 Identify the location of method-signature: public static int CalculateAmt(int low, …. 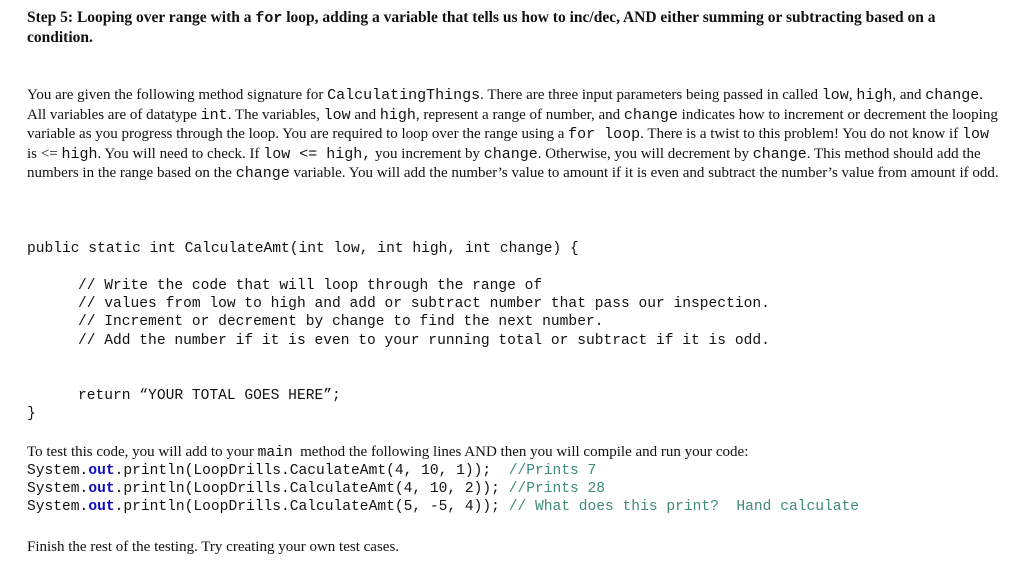
(303, 249).